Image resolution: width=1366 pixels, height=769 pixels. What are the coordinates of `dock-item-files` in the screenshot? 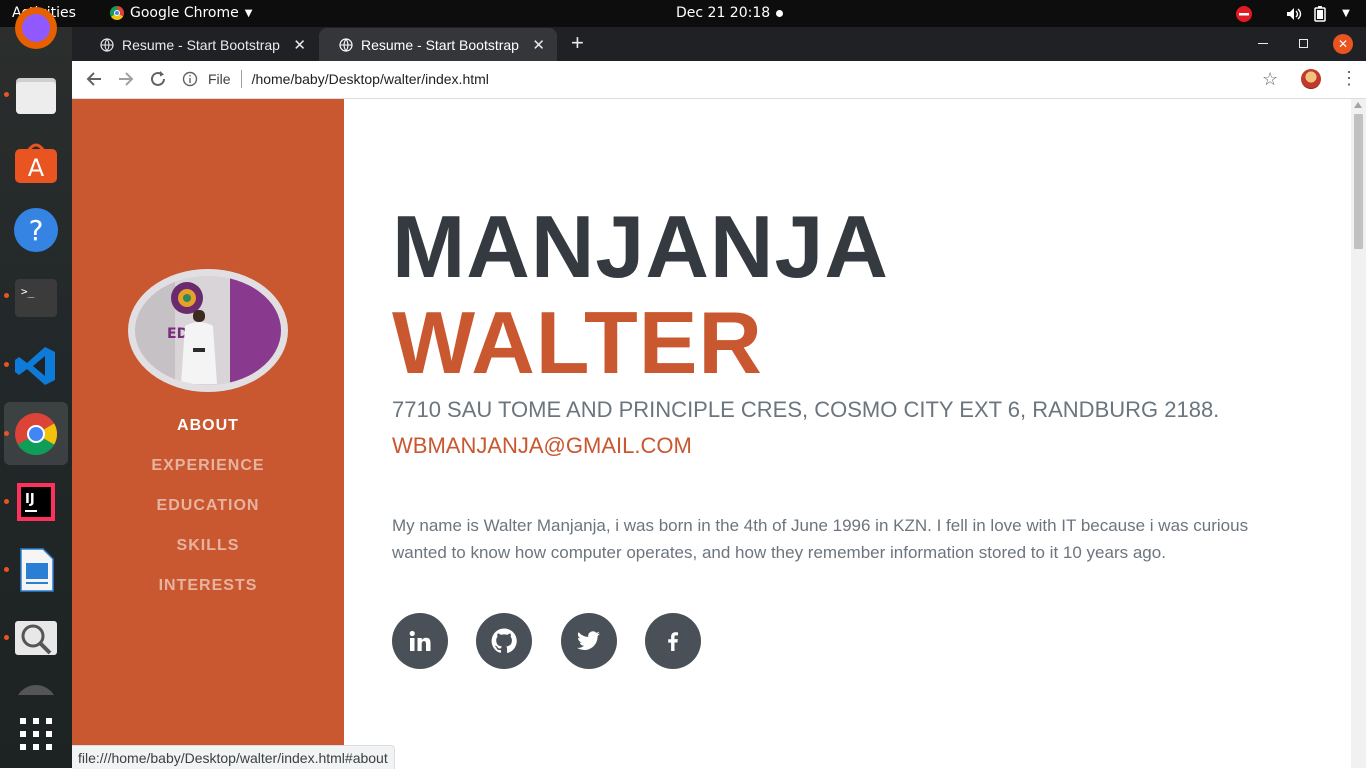 It's located at (36, 95).